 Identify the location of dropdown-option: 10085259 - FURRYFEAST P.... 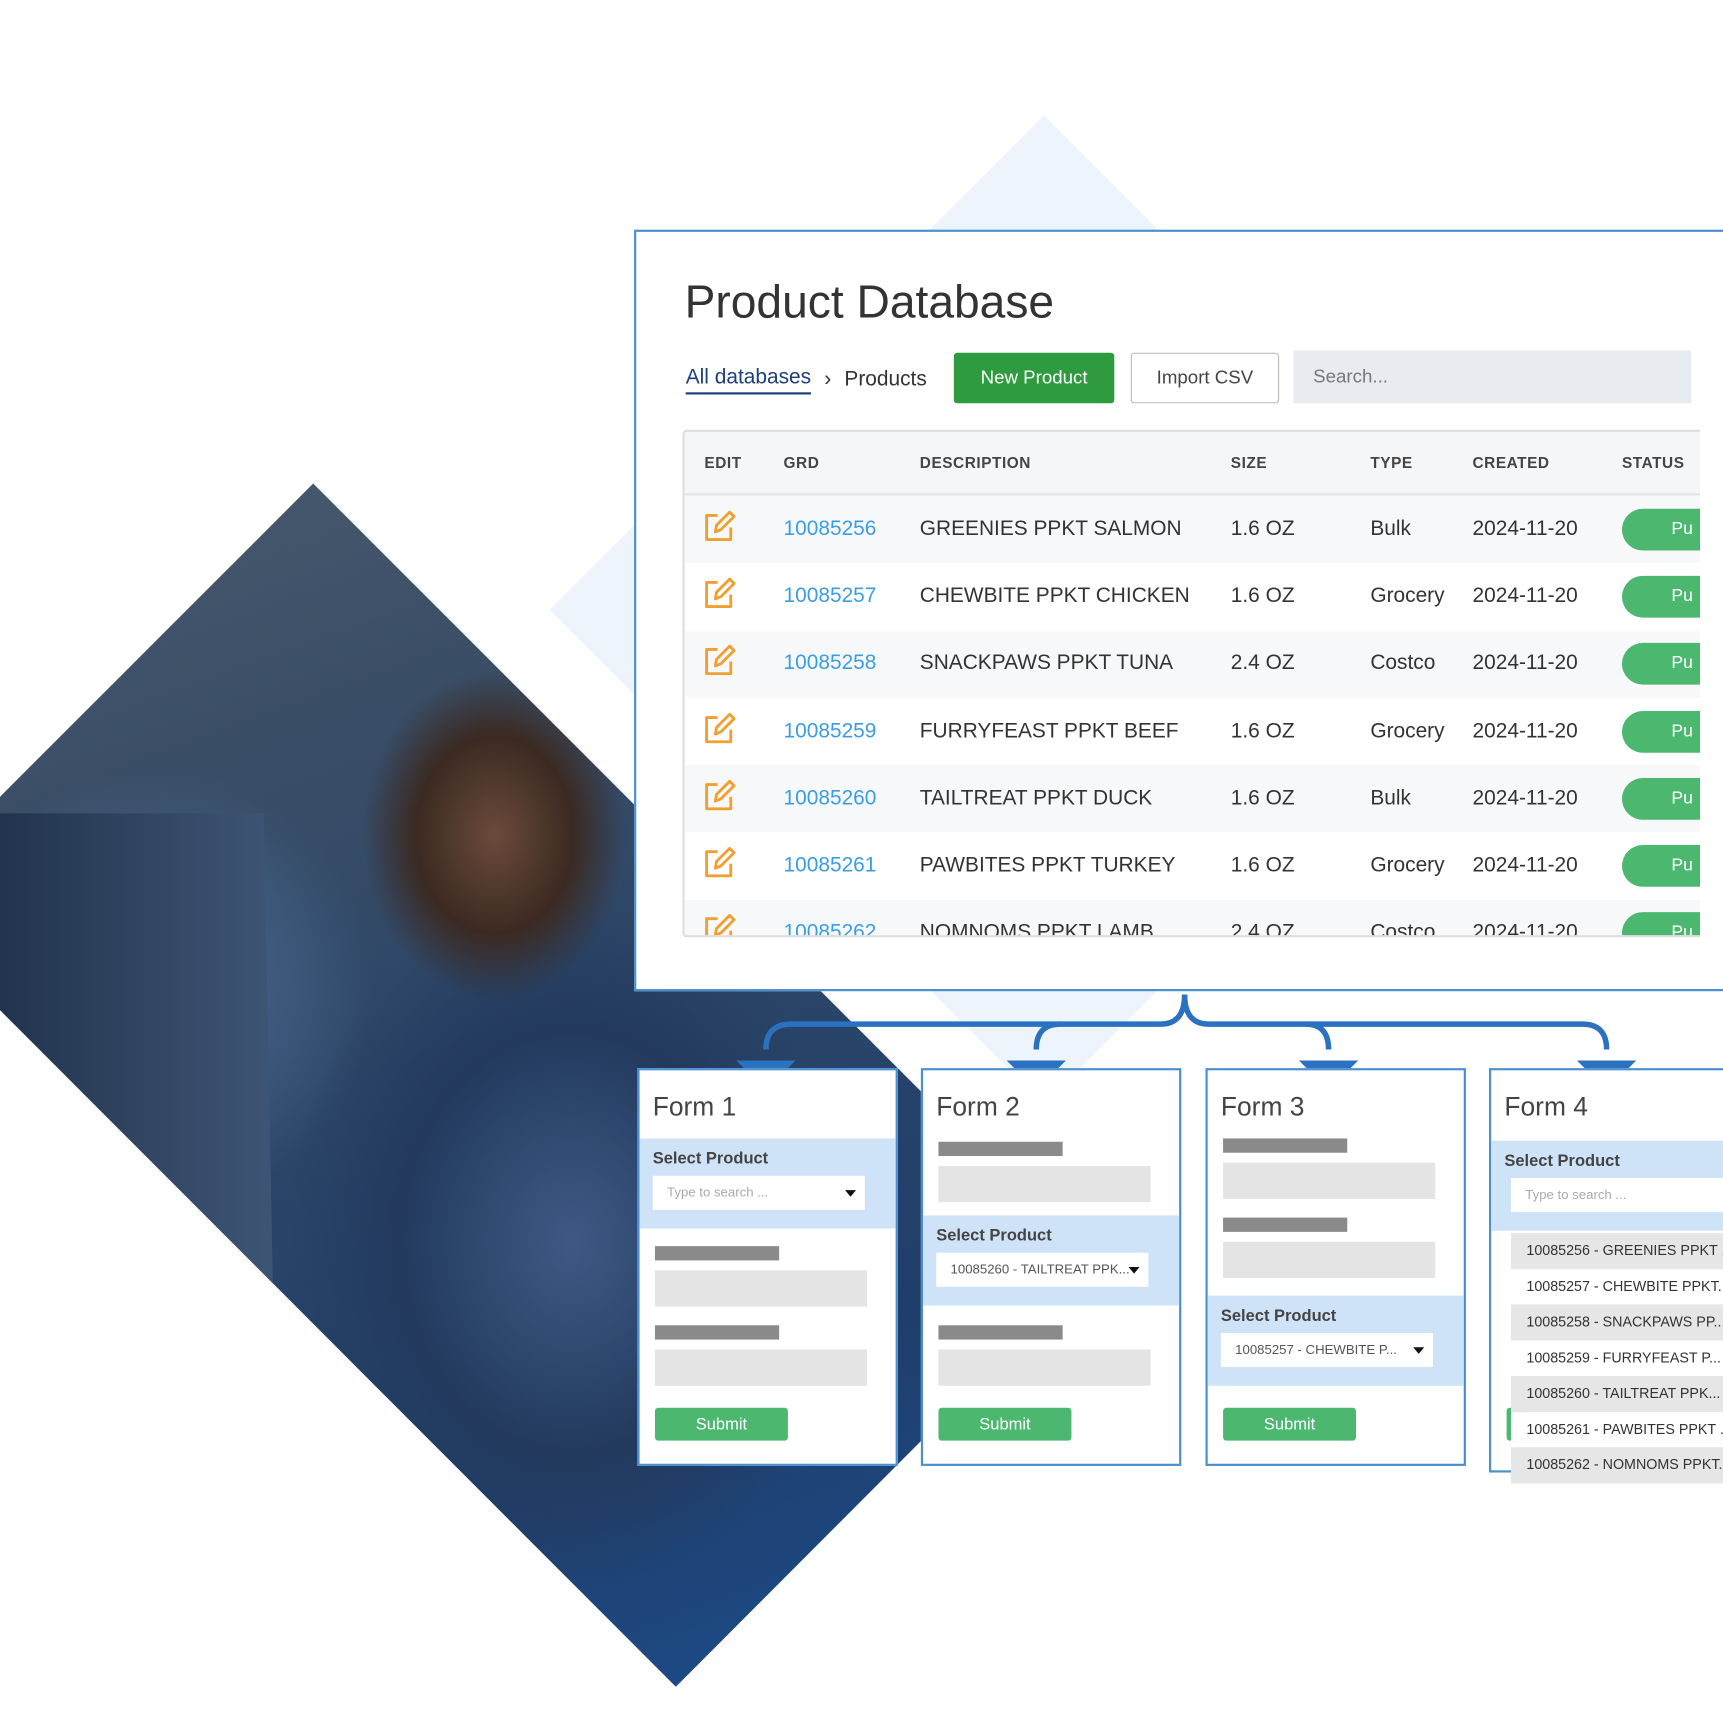
(1616, 1358).